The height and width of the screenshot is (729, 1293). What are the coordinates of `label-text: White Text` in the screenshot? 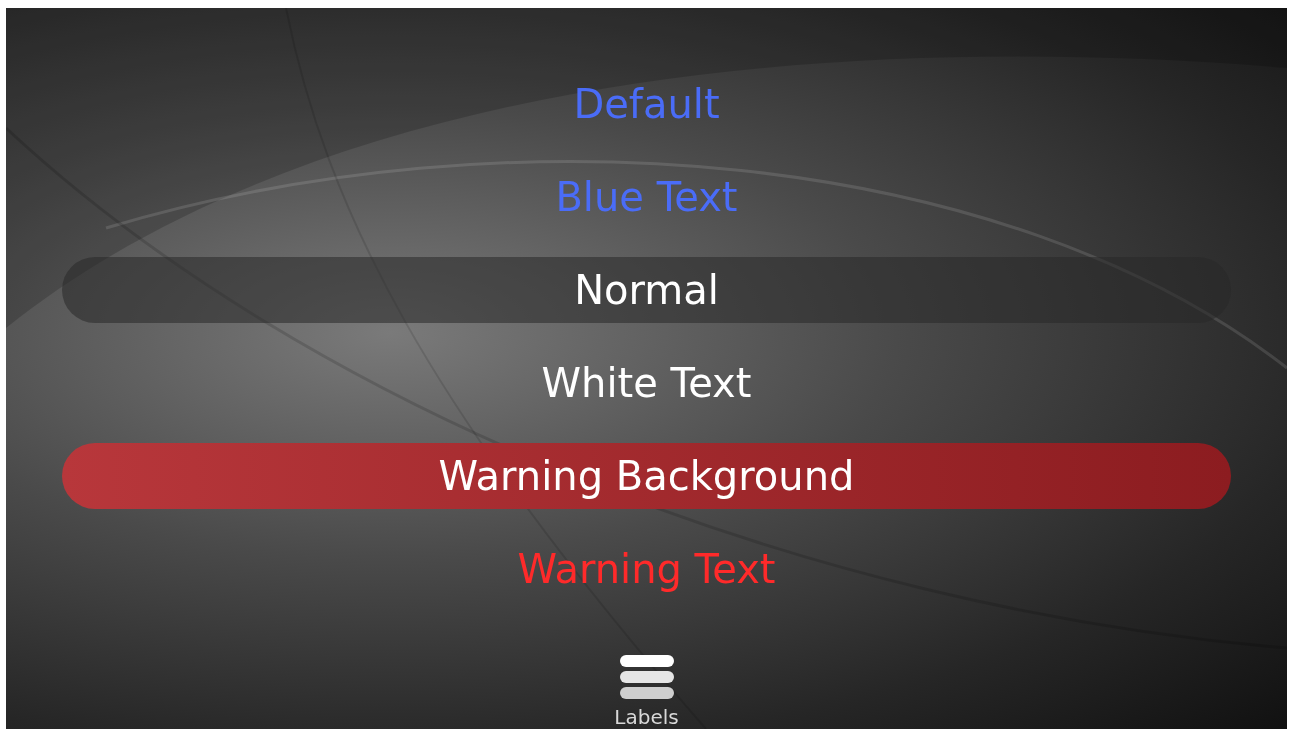 It's located at (646, 382).